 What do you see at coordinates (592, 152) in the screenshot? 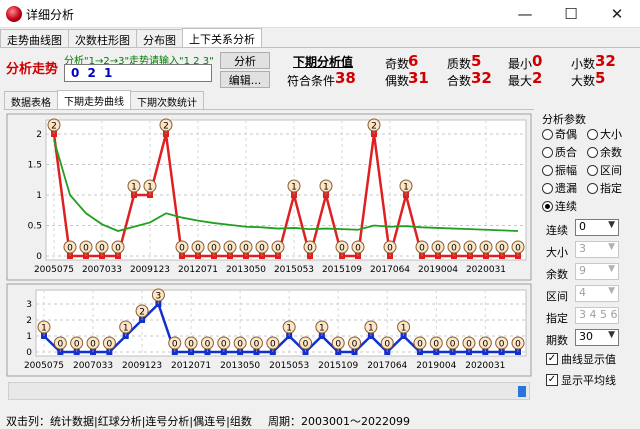
I see `radio-remainder-dot` at bounding box center [592, 152].